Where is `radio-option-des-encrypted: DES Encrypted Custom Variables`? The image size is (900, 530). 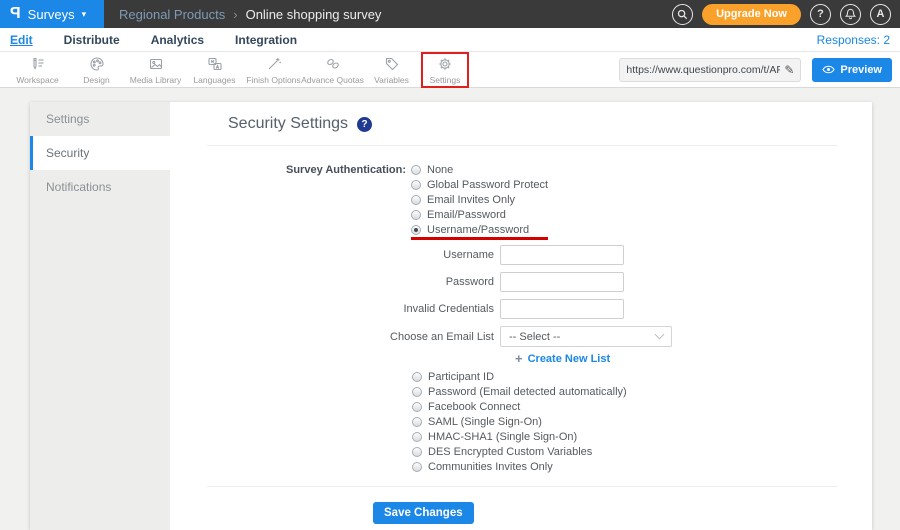 radio-option-des-encrypted: DES Encrypted Custom Variables is located at coordinates (642, 451).